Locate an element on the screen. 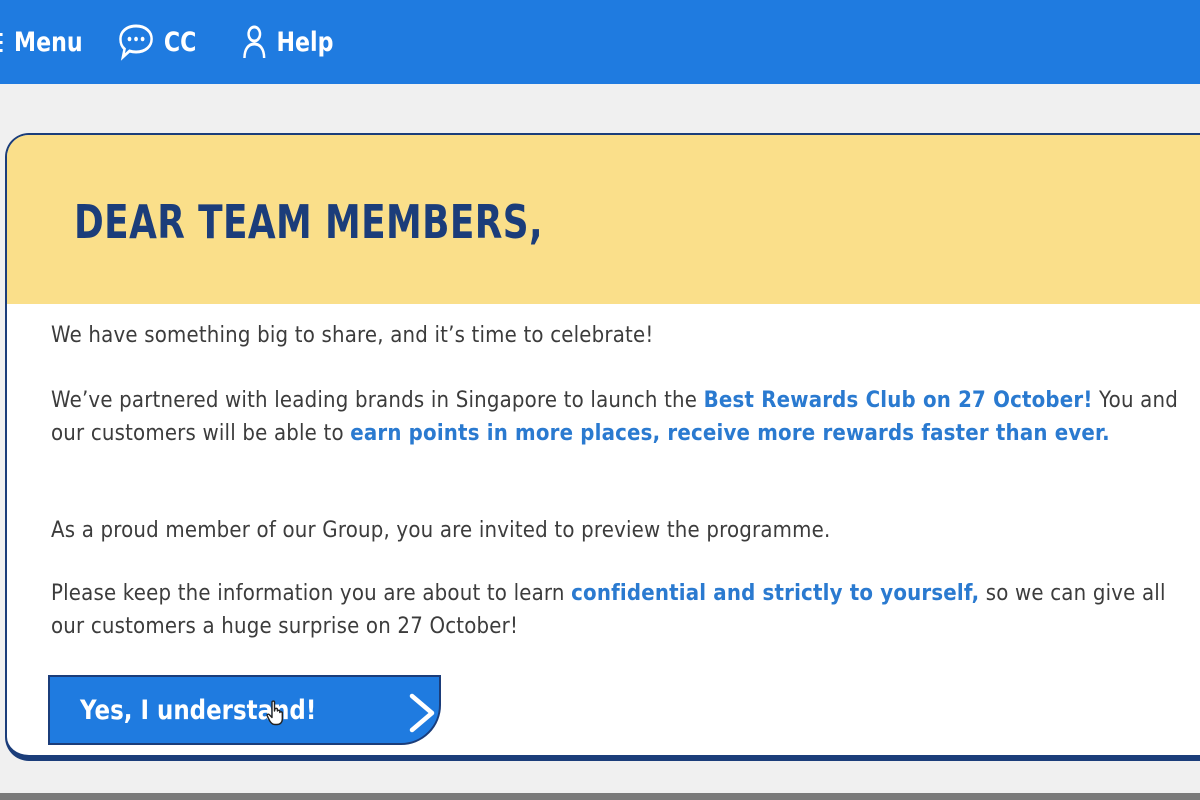 Image resolution: width=1200 pixels, height=800 pixels. top-navigation-bar: Menu CC Help is located at coordinates (600, 42).